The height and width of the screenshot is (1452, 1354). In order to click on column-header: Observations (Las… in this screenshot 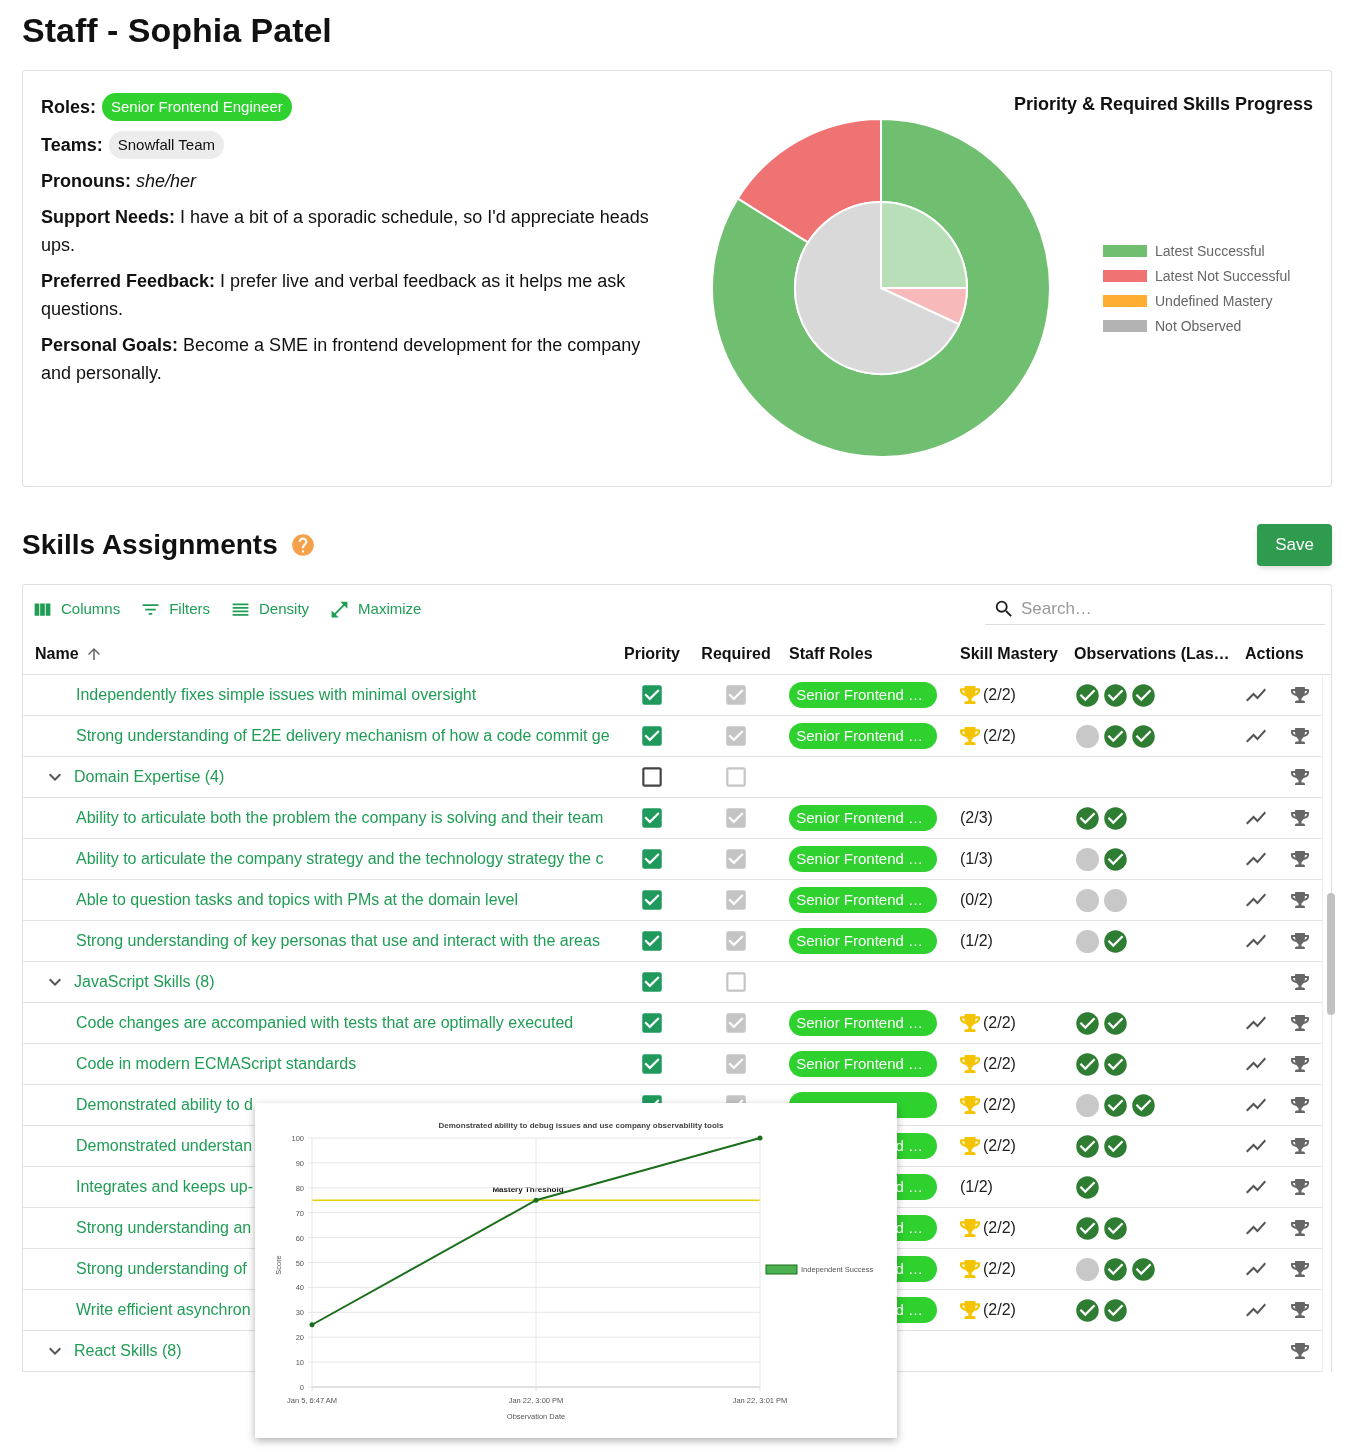, I will do `click(1152, 653)`.